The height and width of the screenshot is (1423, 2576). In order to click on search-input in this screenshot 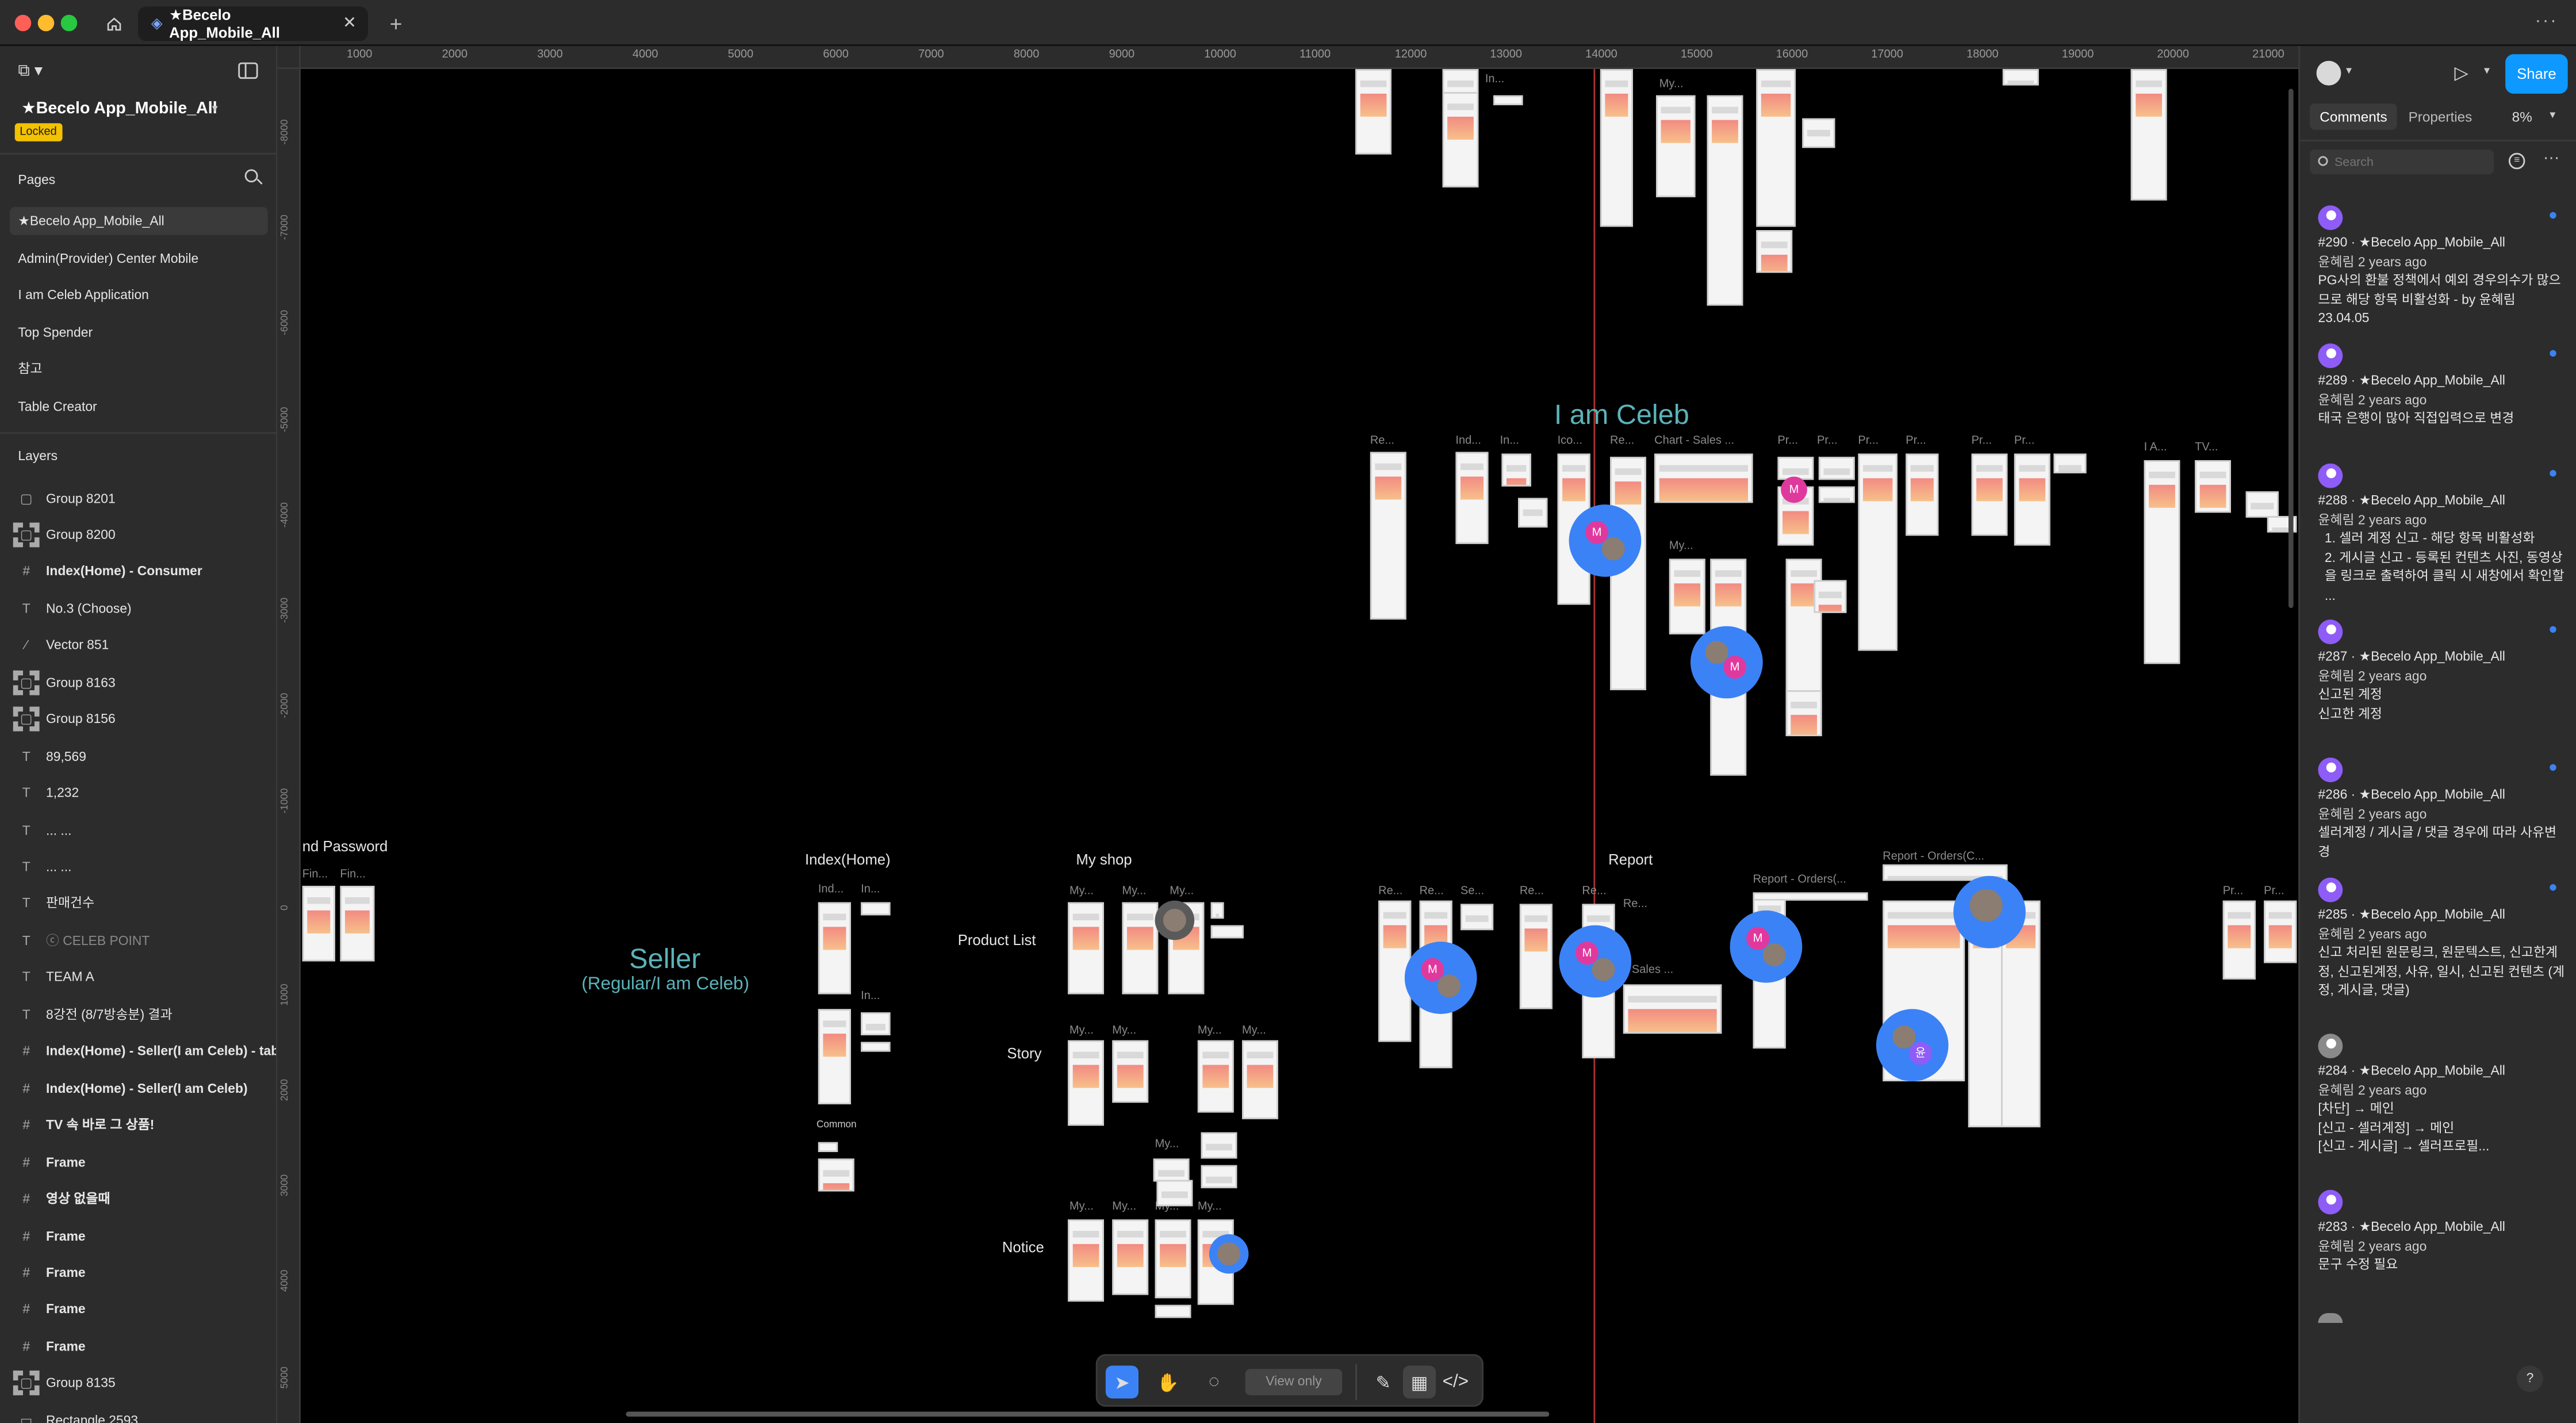, I will do `click(2410, 162)`.